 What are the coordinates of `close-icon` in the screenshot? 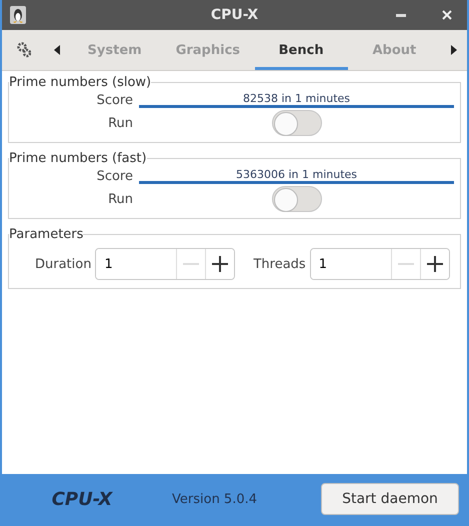 It's located at (447, 15).